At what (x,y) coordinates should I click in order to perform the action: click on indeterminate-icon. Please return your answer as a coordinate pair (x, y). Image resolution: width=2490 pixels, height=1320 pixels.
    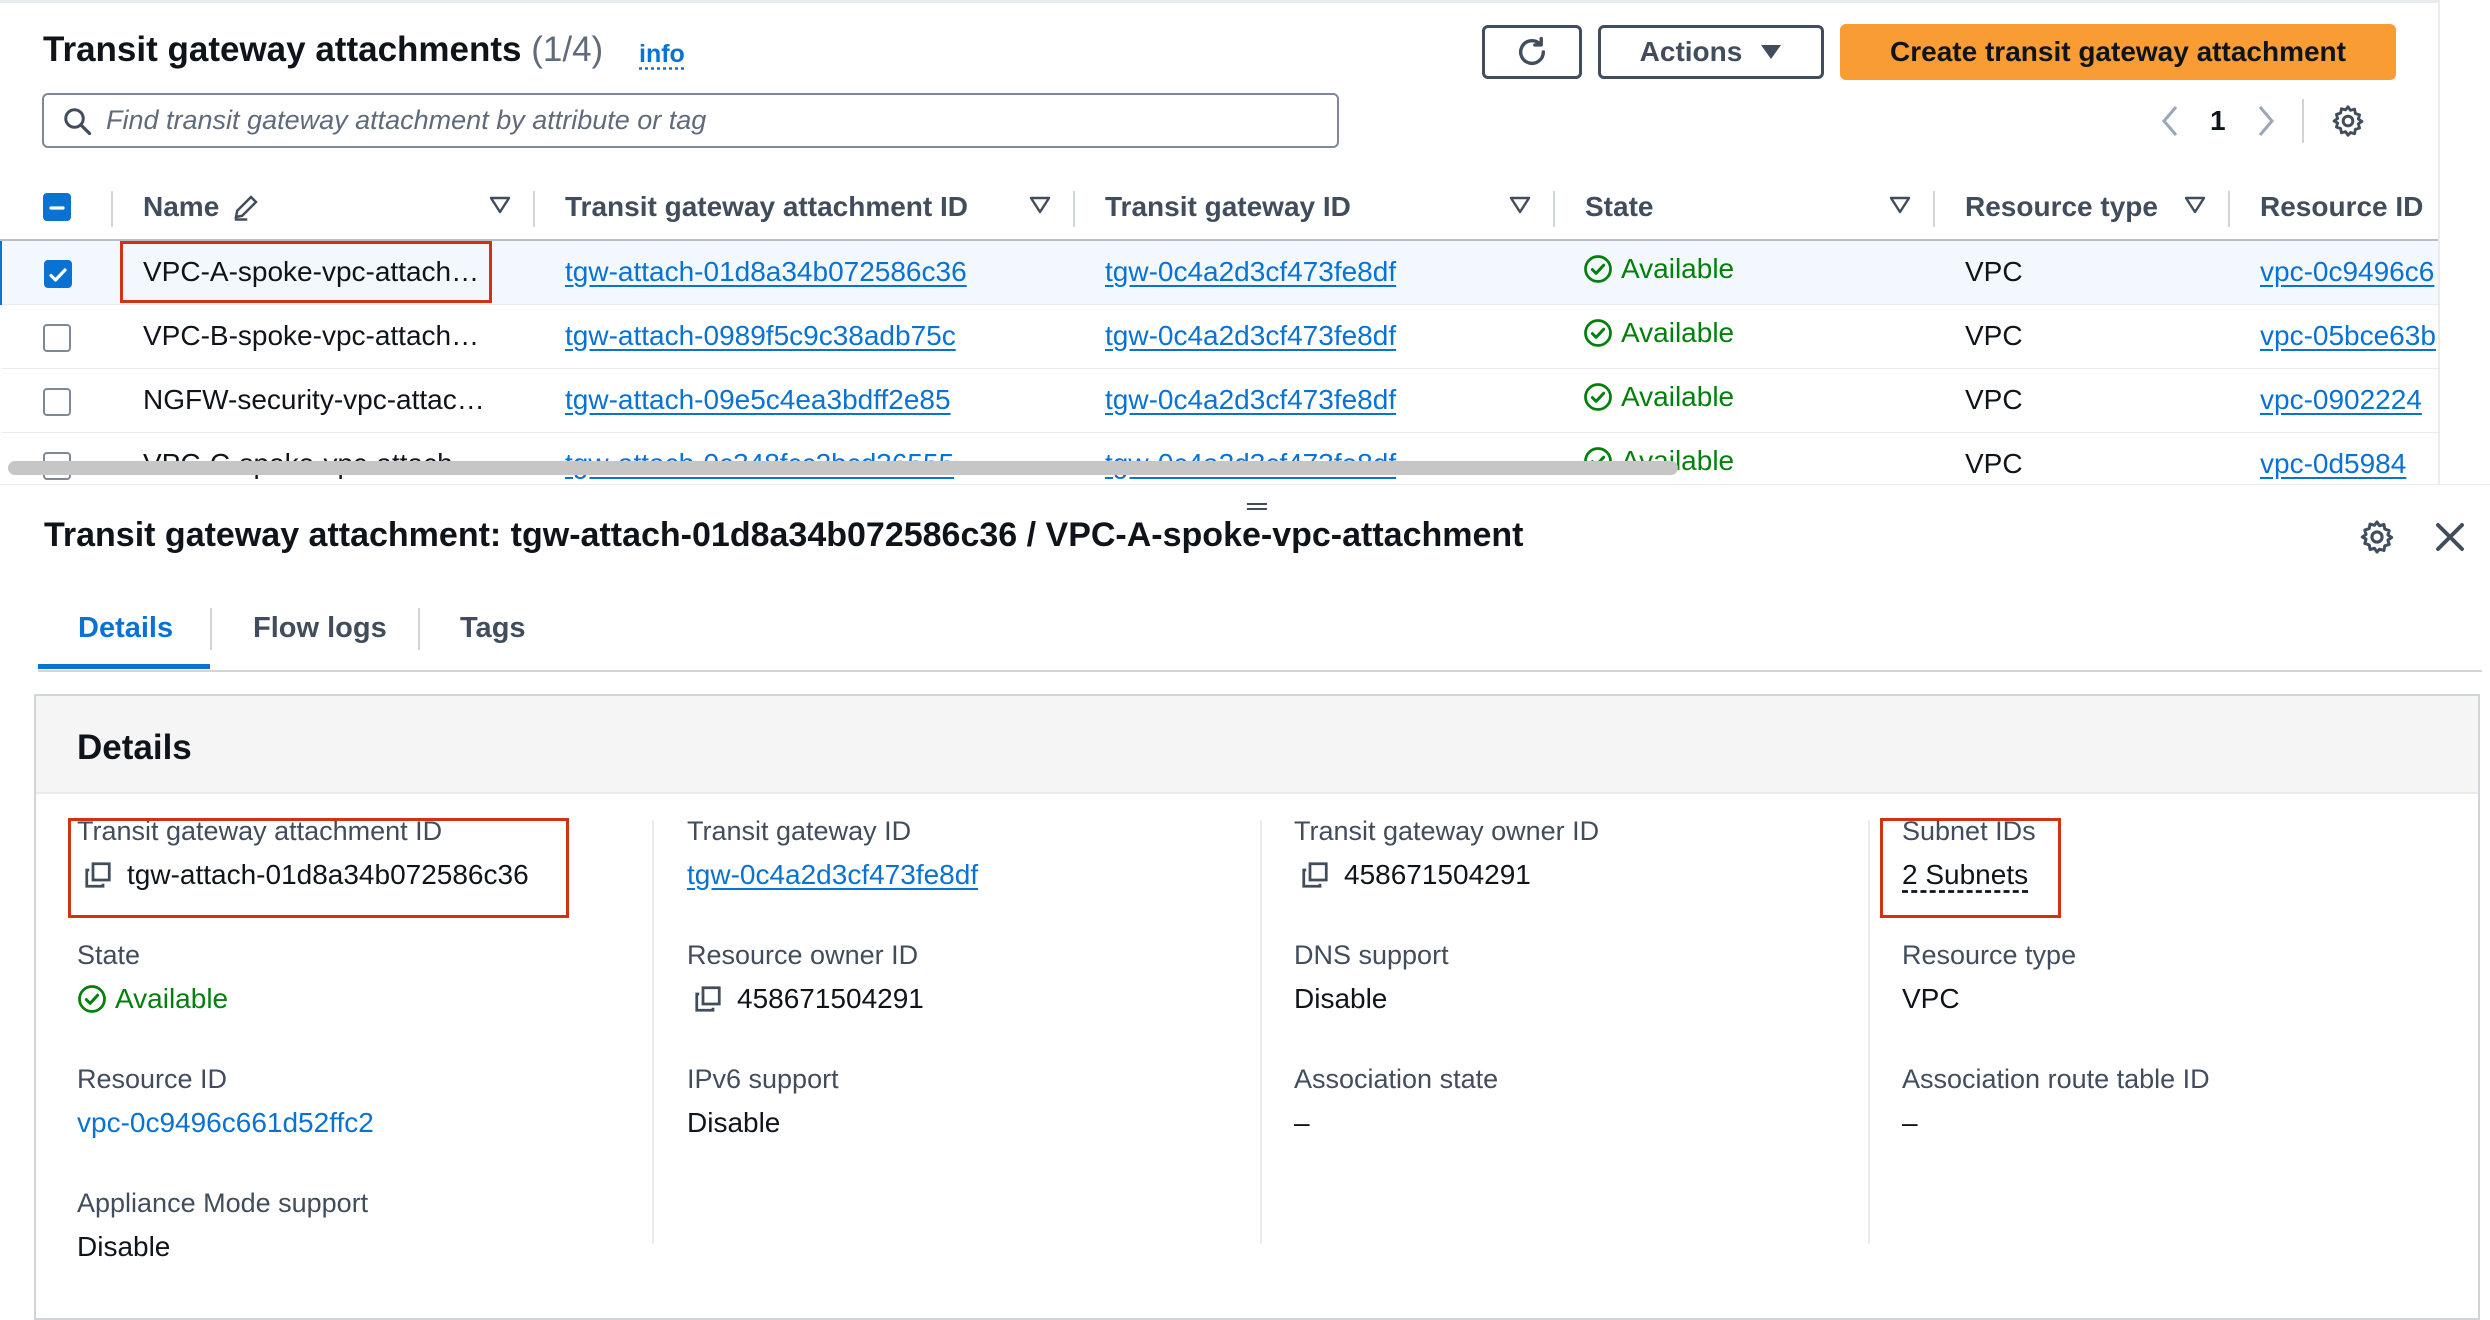
    Looking at the image, I should click on (57, 208).